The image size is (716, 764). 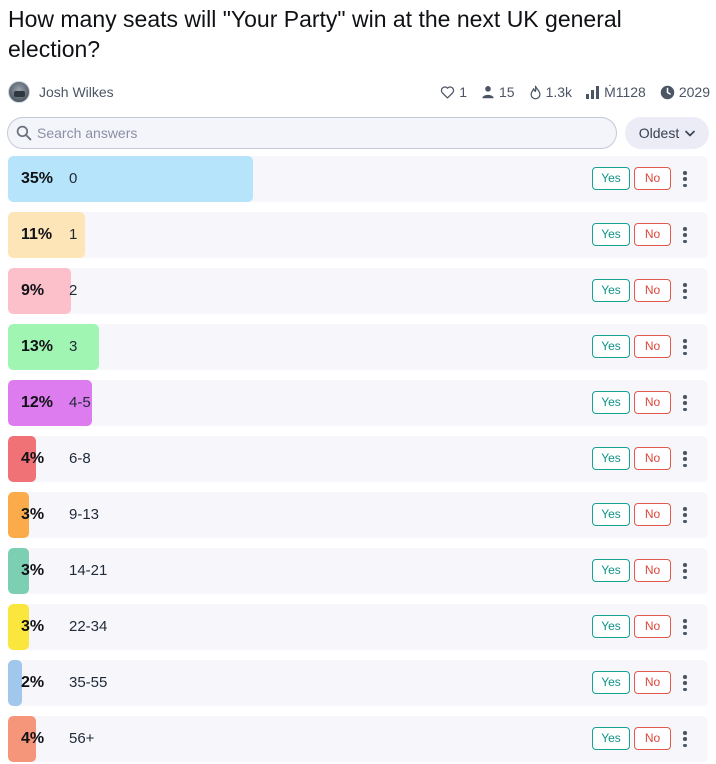 What do you see at coordinates (88, 626) in the screenshot?
I see `answer-label: 22-34` at bounding box center [88, 626].